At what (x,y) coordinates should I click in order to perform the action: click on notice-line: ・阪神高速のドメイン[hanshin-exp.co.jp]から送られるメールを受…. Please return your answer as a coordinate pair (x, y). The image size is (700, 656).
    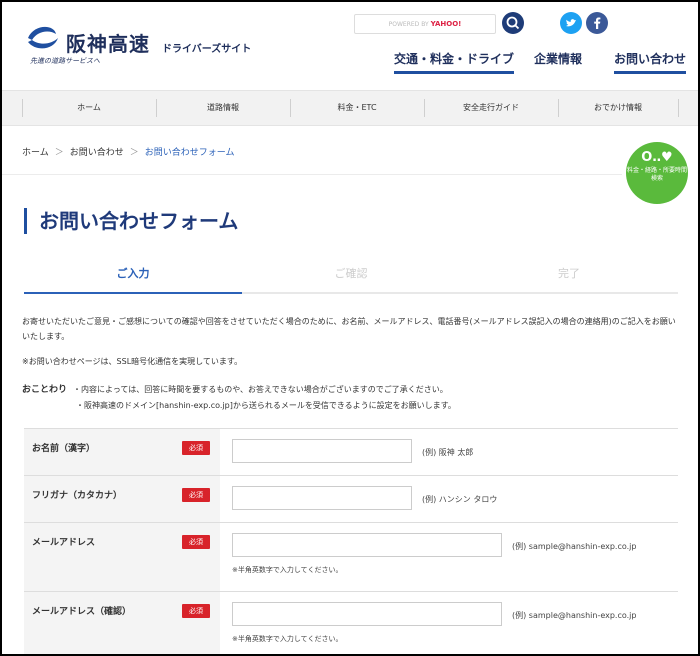
    Looking at the image, I should click on (266, 405).